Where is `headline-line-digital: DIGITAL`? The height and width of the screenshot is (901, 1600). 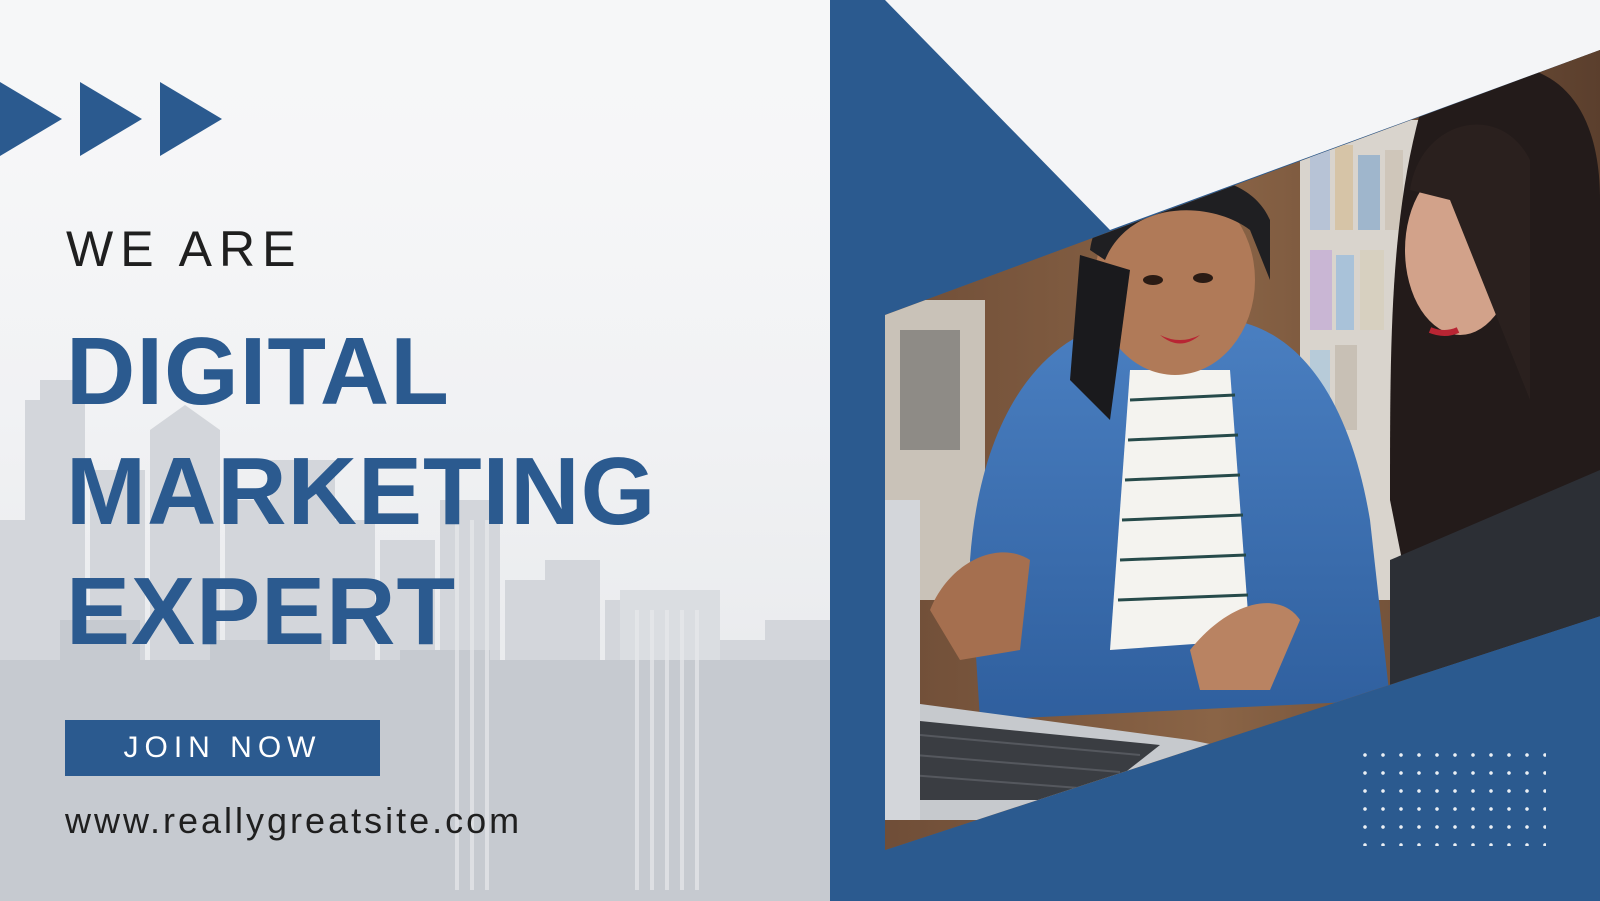
headline-line-digital: DIGITAL is located at coordinates (258, 371).